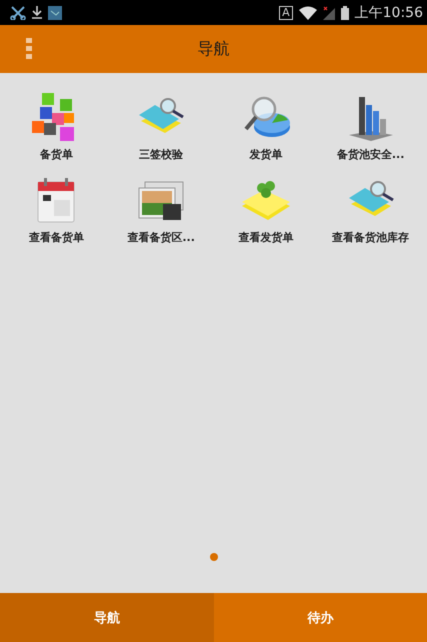  Describe the element at coordinates (107, 617) in the screenshot. I see `bottom-tab: 导航` at that location.